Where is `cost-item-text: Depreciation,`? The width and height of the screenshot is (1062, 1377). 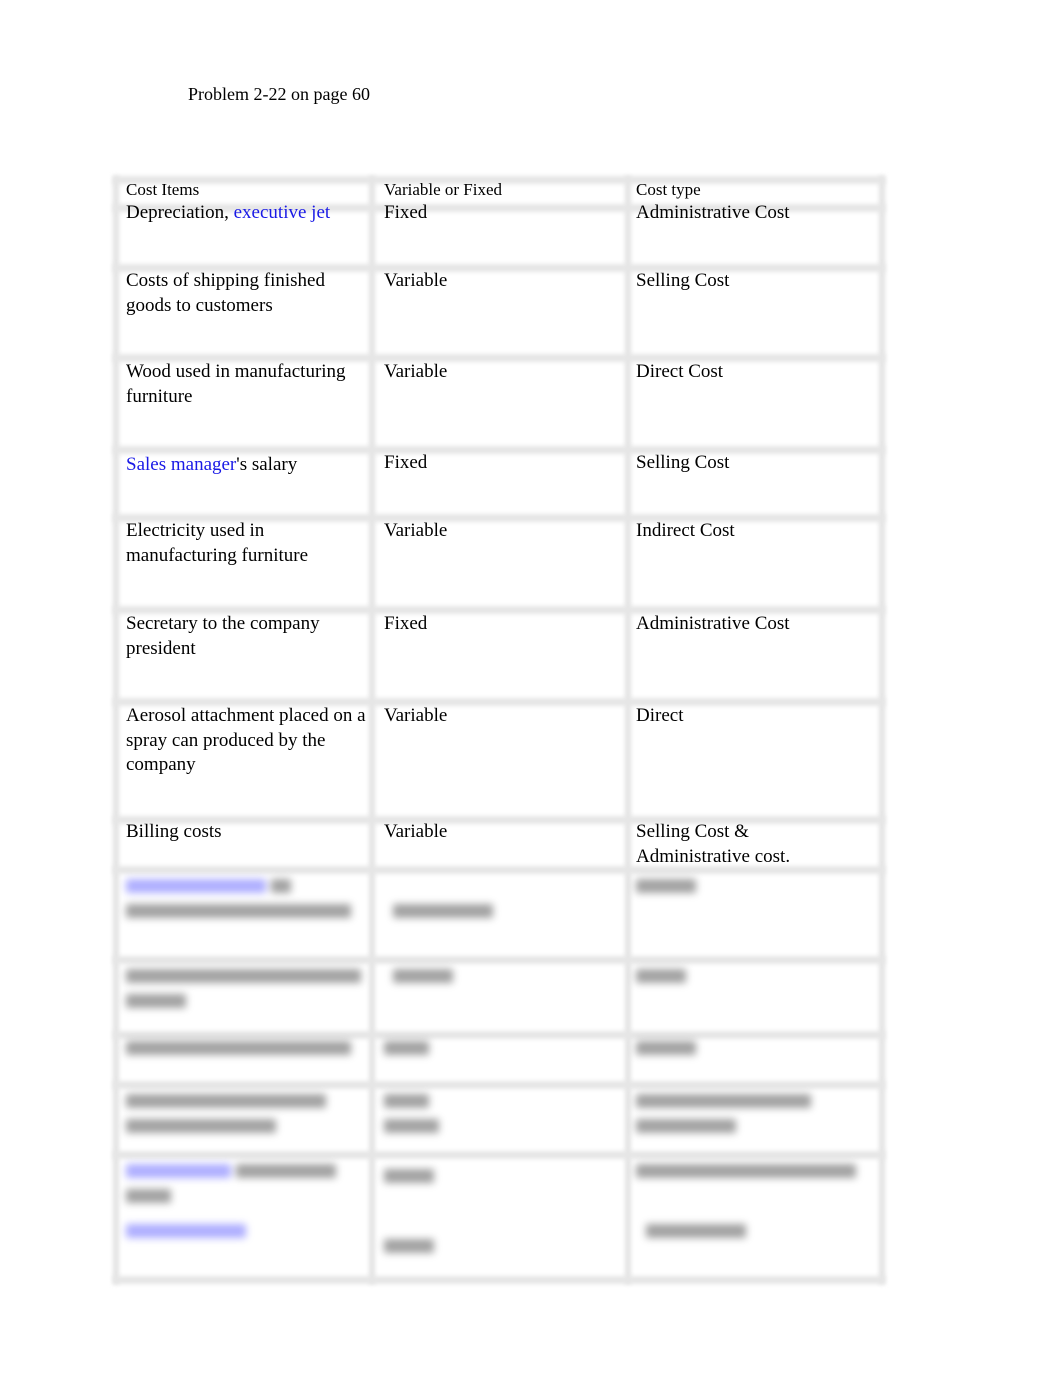
cost-item-text: Depreciation, is located at coordinates (180, 212).